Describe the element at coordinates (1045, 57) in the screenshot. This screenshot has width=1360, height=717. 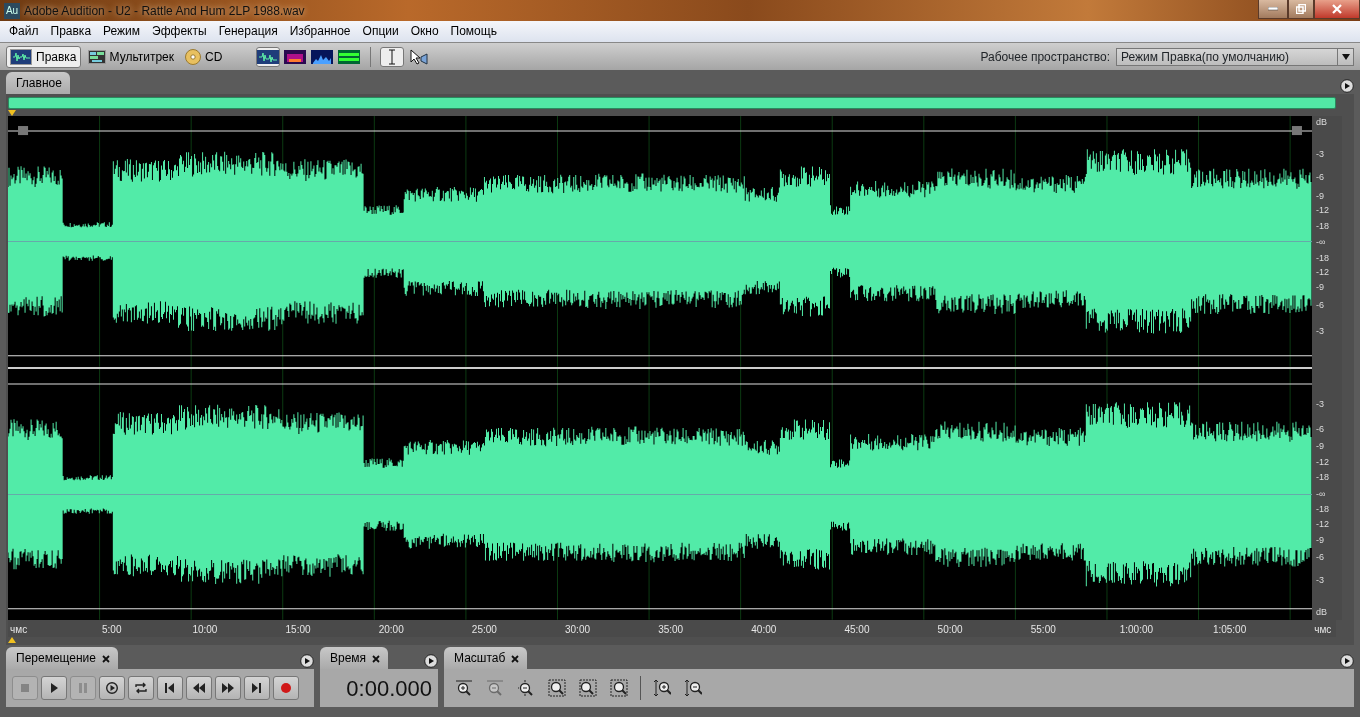
I see `workspace-label: Рабочее пространство:` at that location.